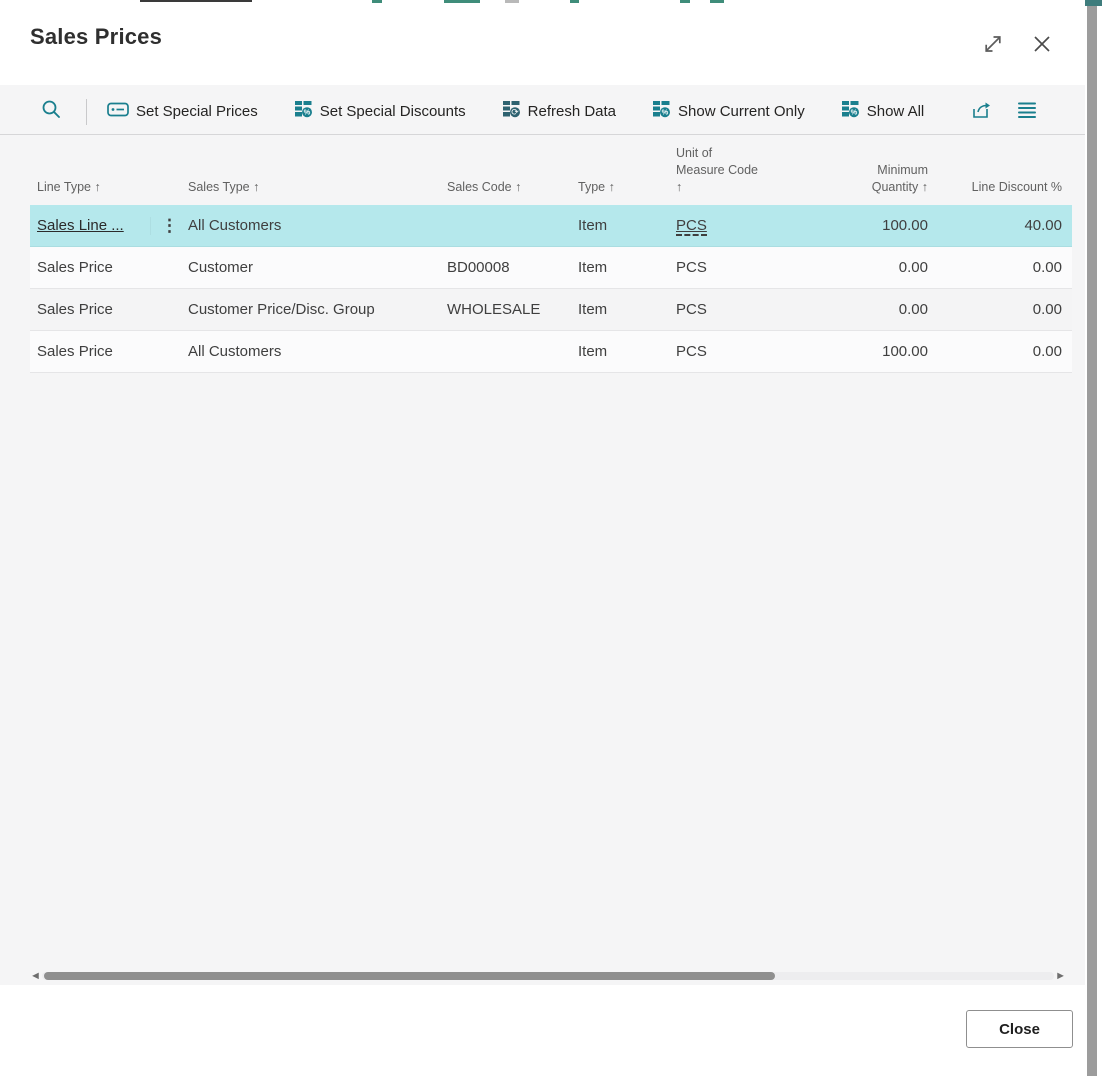  I want to click on column-header-line-discount: Line Discount %, so click(995, 187).